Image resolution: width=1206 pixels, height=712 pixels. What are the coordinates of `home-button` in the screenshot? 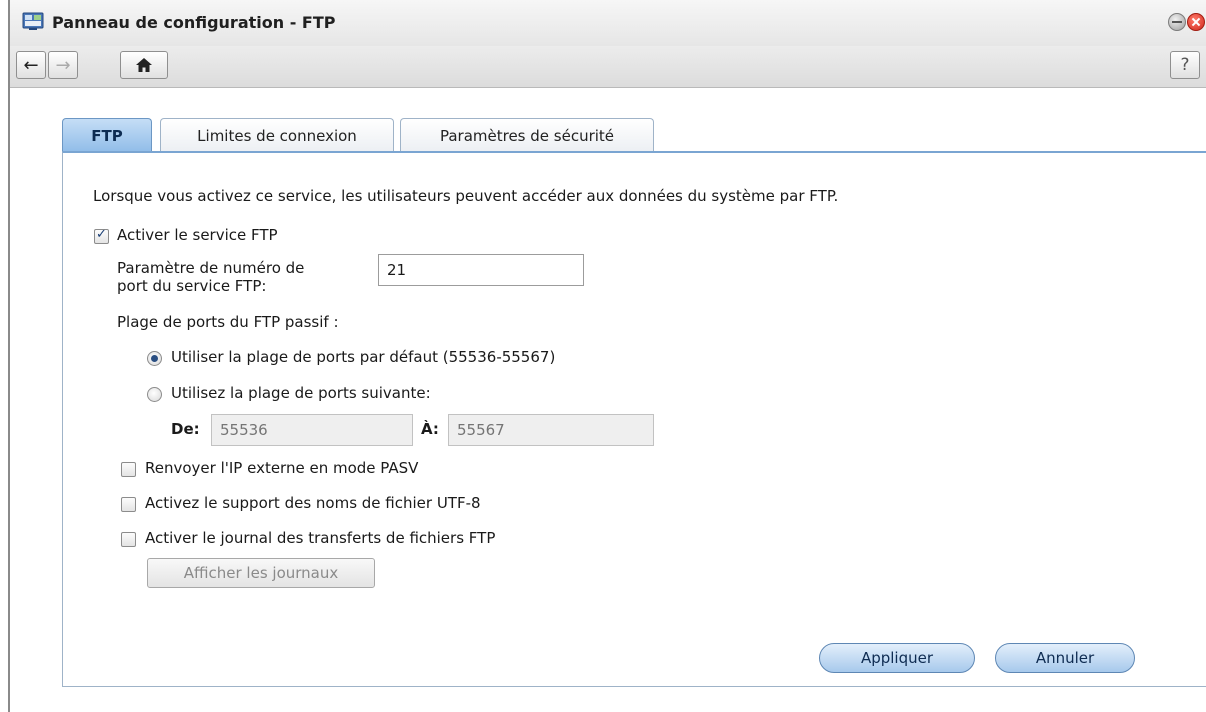 It's located at (144, 65).